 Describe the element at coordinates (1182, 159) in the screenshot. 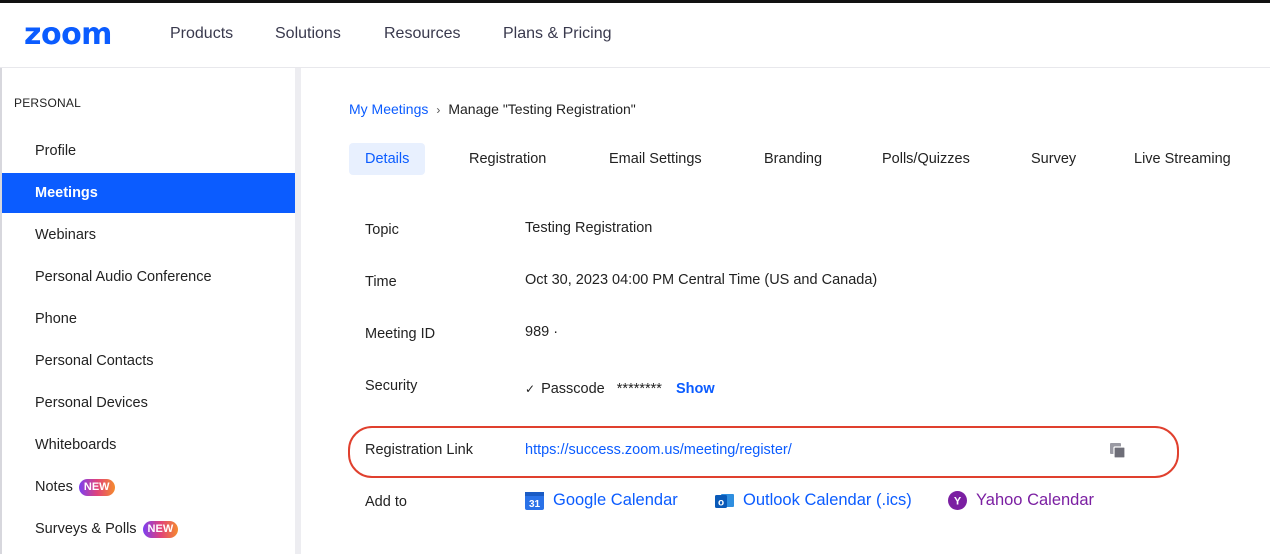

I see `tab-live-streaming: Live Streaming` at that location.